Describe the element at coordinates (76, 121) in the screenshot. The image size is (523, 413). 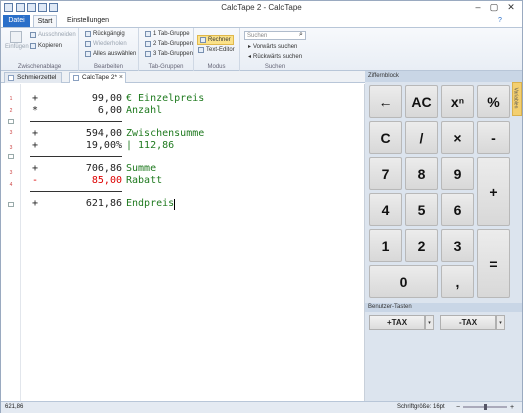
I see `tape-separator` at that location.